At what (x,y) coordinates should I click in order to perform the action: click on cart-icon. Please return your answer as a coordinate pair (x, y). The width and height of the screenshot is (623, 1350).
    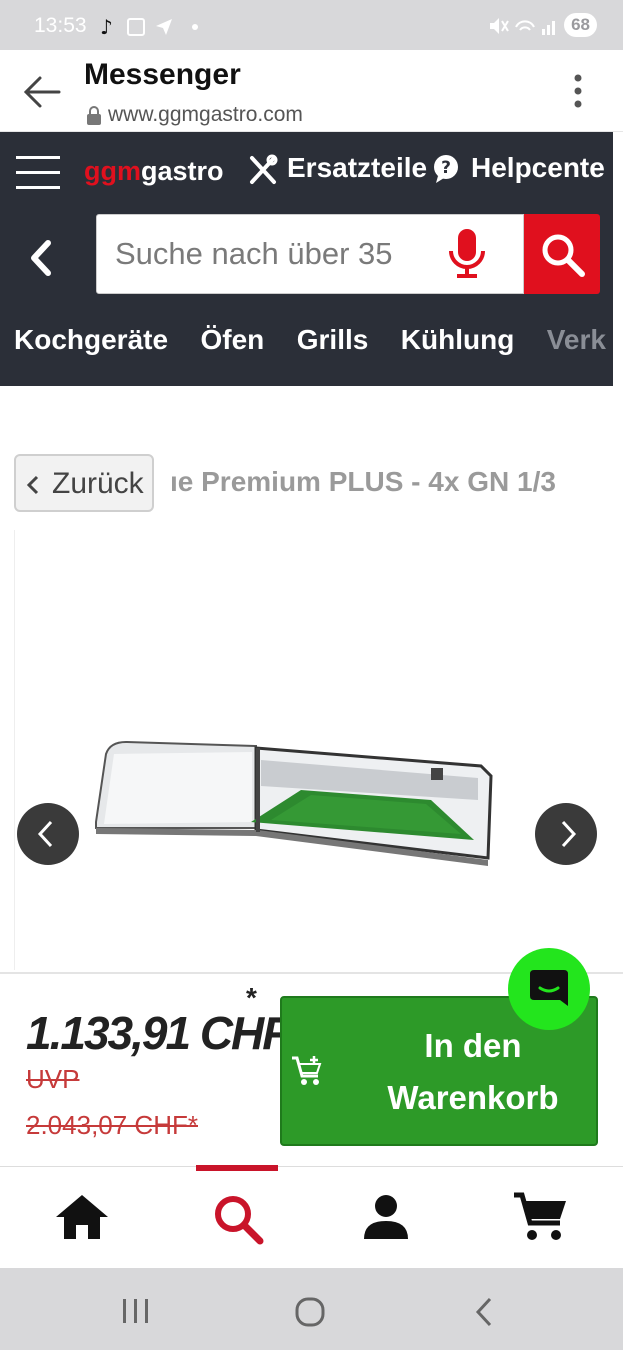
    Looking at the image, I should click on (540, 1218).